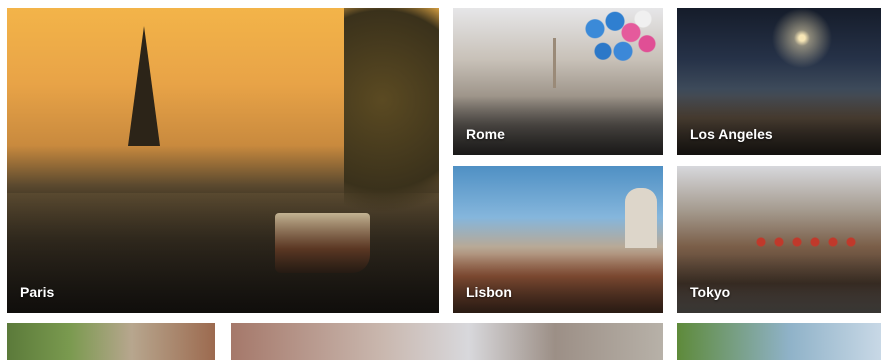 This screenshot has width=881, height=360. I want to click on balloons-image, so click(619, 47).